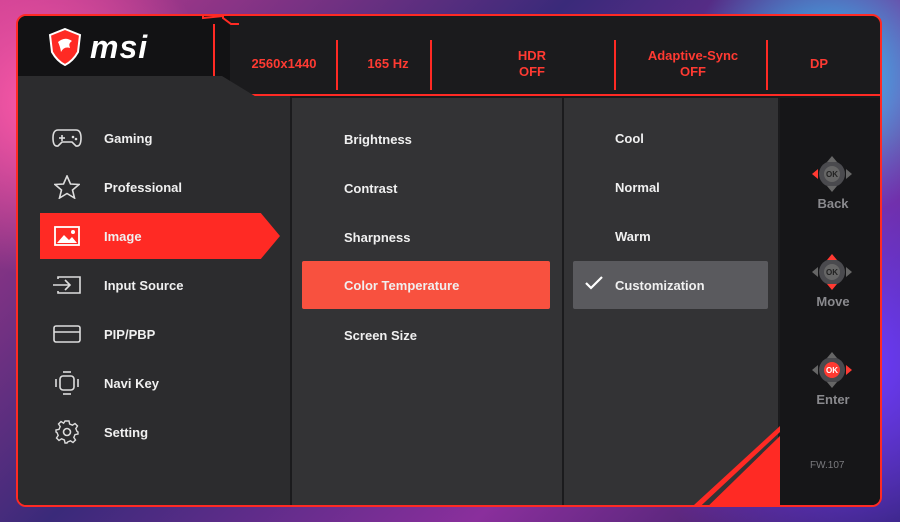 Image resolution: width=900 pixels, height=522 pixels. I want to click on sub-menu-label: Color Temperature, so click(402, 285).